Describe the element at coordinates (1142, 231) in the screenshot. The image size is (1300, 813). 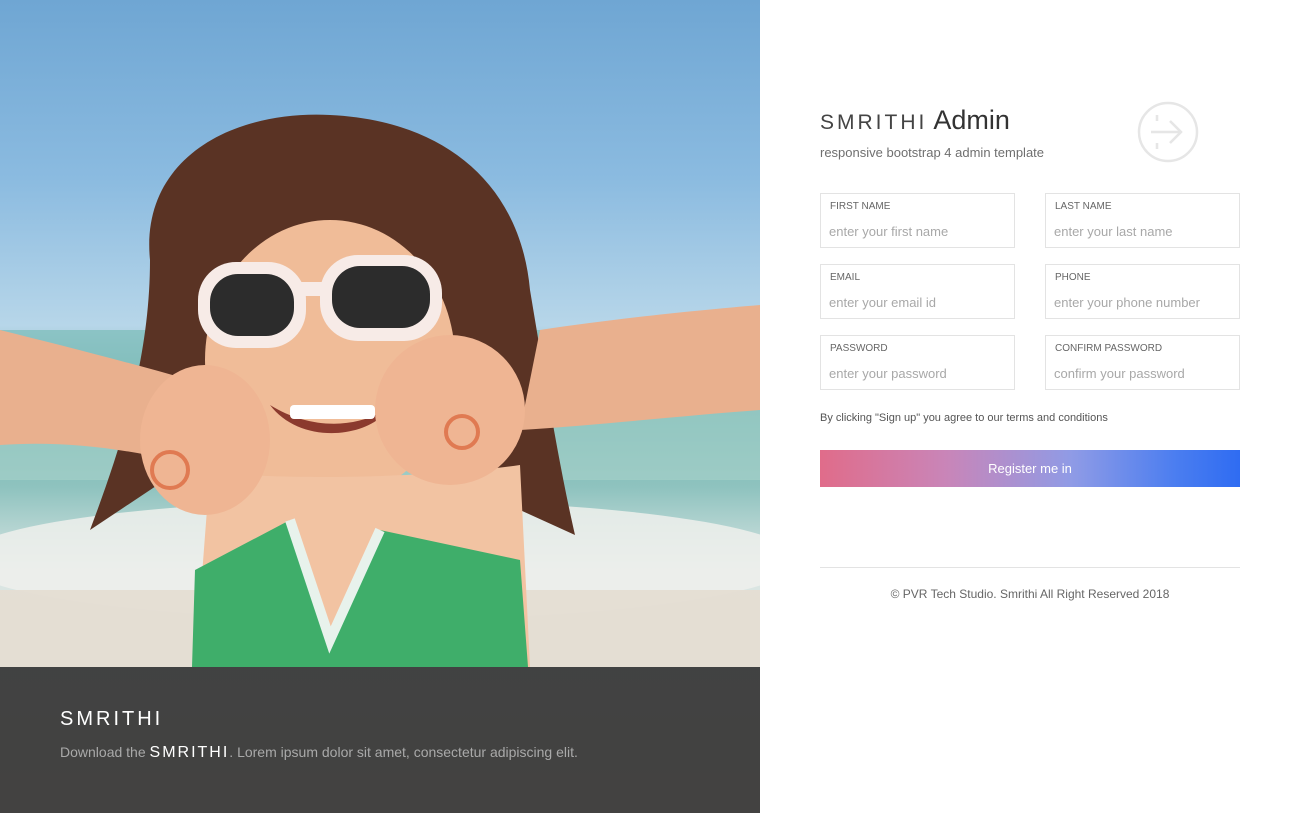
I see `last-name-input` at that location.